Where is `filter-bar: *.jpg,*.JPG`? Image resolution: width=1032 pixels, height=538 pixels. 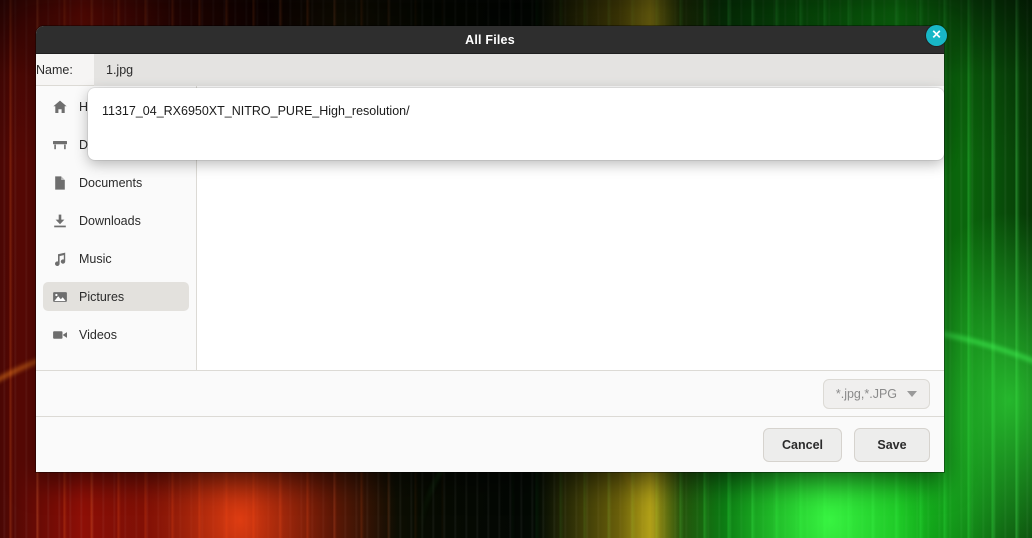 filter-bar: *.jpg,*.JPG is located at coordinates (490, 393).